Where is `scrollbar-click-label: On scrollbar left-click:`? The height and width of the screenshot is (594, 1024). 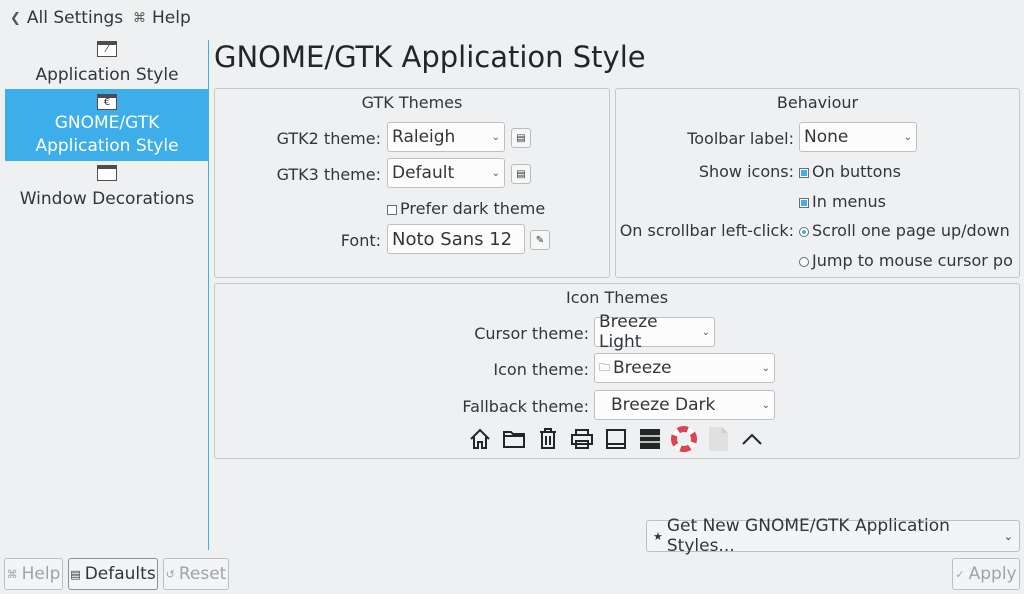
scrollbar-click-label: On scrollbar left-click: is located at coordinates (706, 230).